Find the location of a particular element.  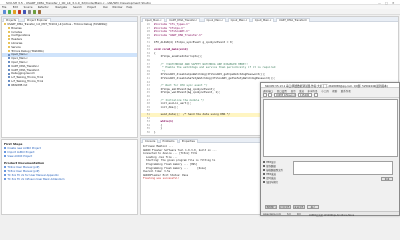

minimize-button: — is located at coordinates (379, 3).